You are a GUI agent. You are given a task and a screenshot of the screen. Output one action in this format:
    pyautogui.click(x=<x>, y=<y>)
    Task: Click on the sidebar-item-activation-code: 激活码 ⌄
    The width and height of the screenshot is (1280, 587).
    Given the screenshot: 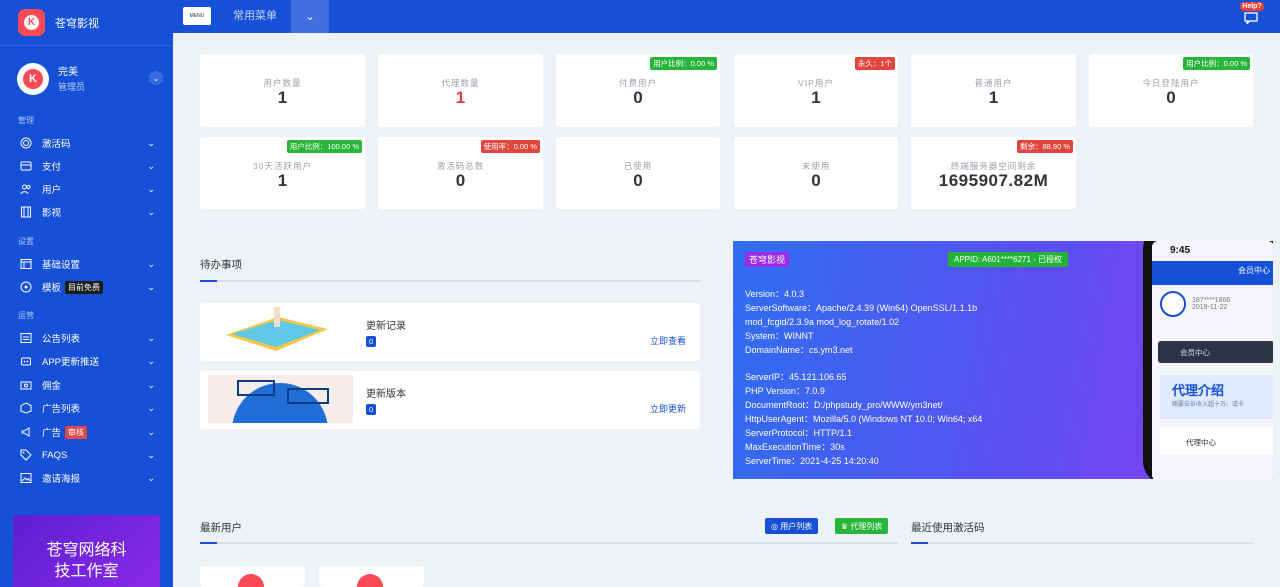 What is the action you would take?
    pyautogui.click(x=86, y=143)
    